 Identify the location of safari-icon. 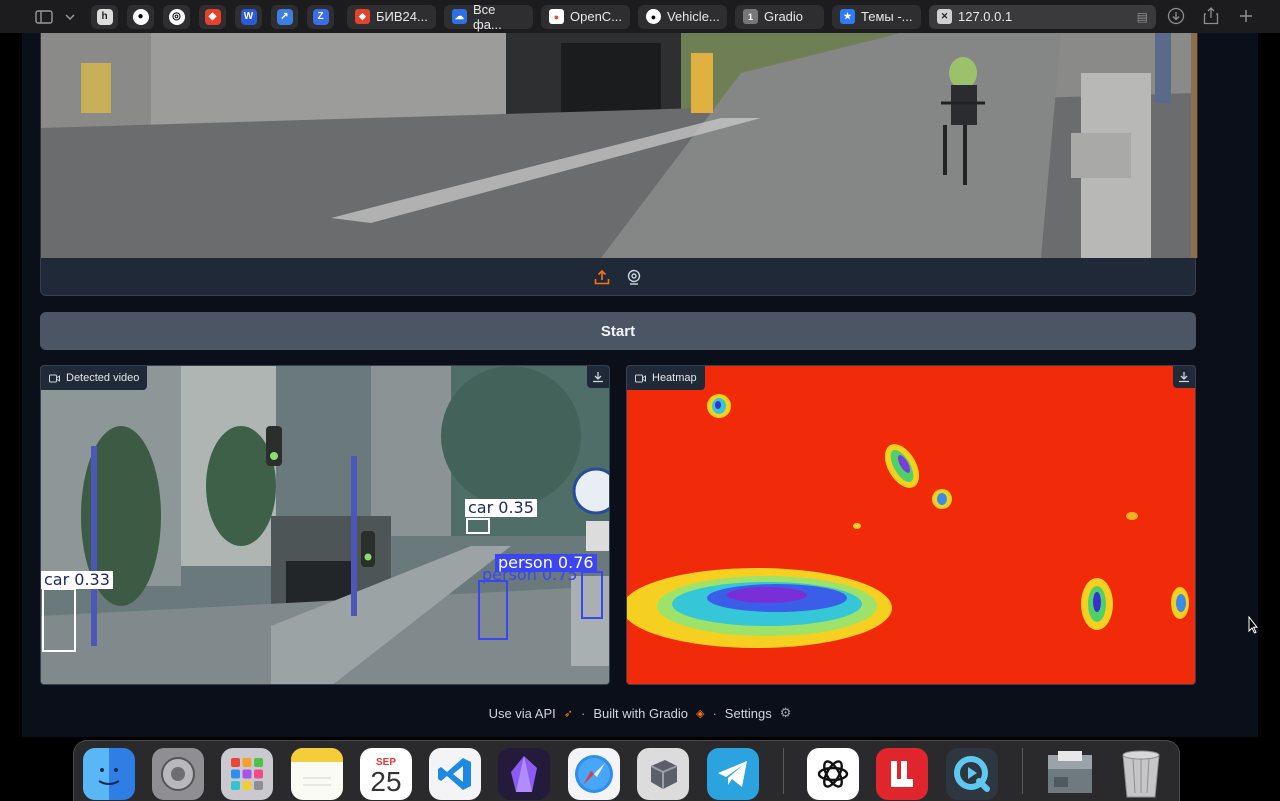
(594, 774).